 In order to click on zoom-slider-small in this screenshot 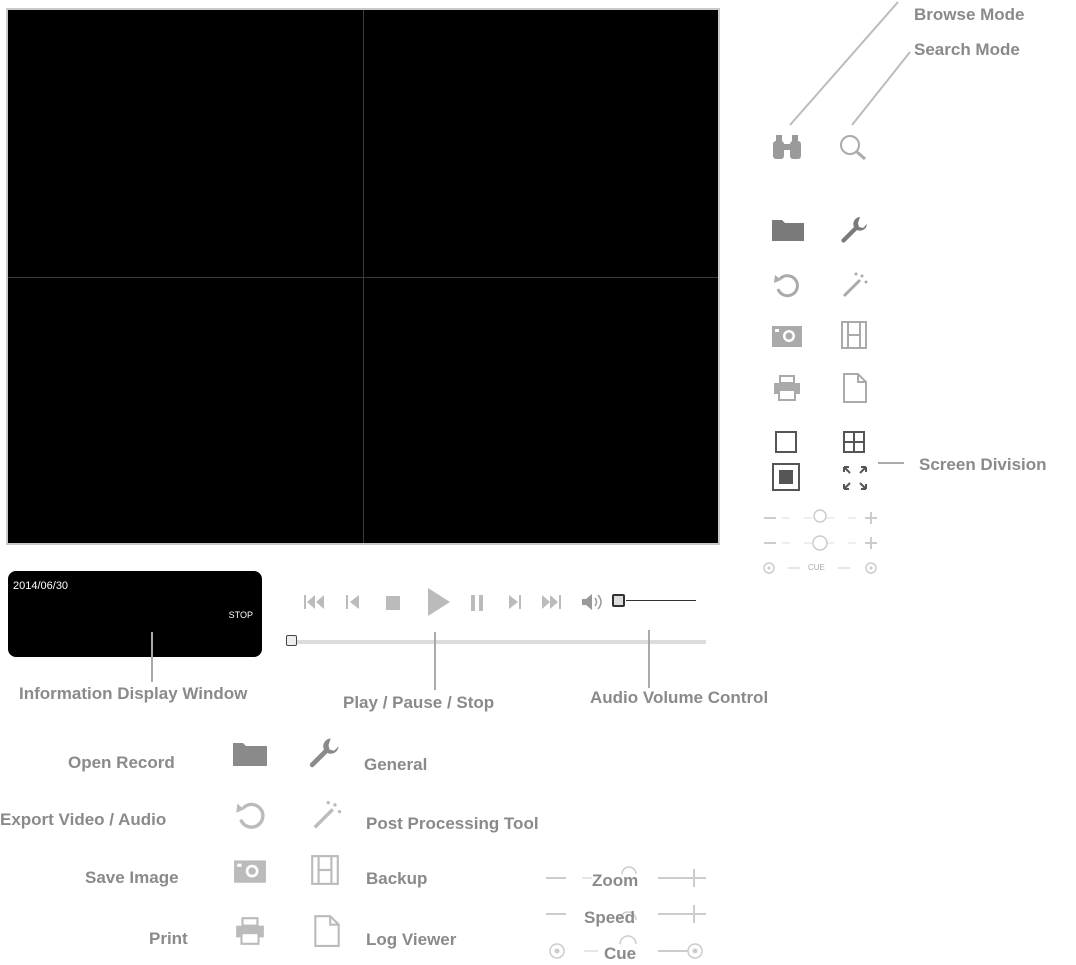, I will do `click(822, 518)`.